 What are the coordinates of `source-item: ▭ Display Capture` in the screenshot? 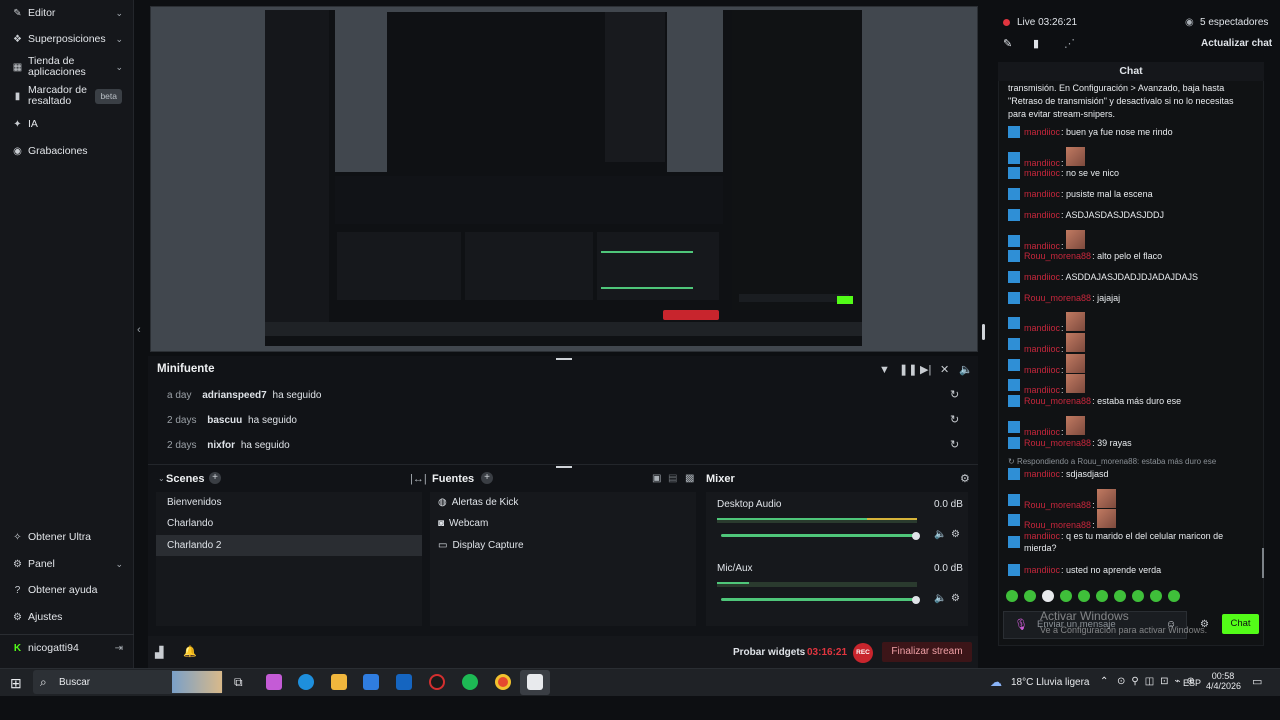 It's located at (481, 545).